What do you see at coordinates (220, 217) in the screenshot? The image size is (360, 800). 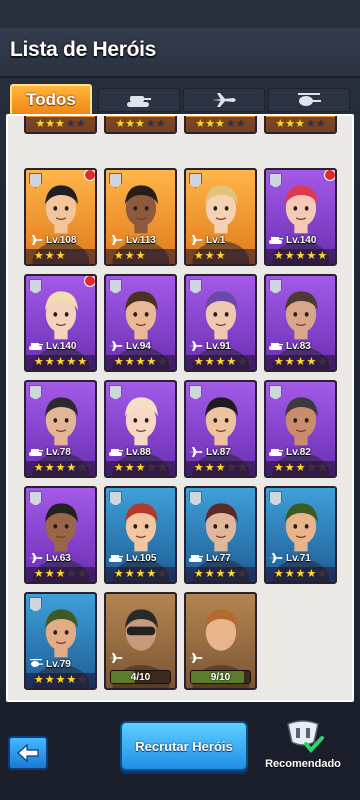 I see `hero-card: Lv.1 ★ ★ ★ ★ ★` at bounding box center [220, 217].